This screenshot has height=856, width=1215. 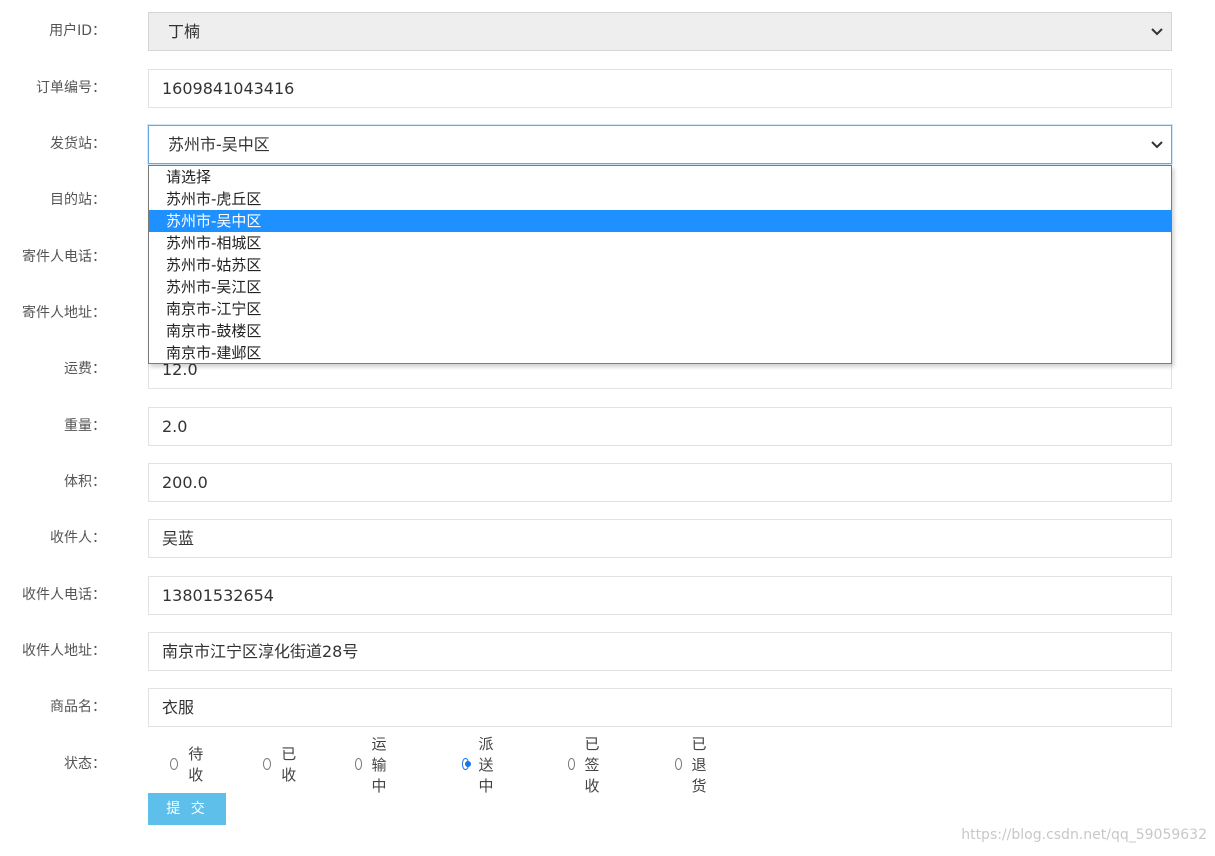 I want to click on user-id-select: 丁楠, so click(x=660, y=31).